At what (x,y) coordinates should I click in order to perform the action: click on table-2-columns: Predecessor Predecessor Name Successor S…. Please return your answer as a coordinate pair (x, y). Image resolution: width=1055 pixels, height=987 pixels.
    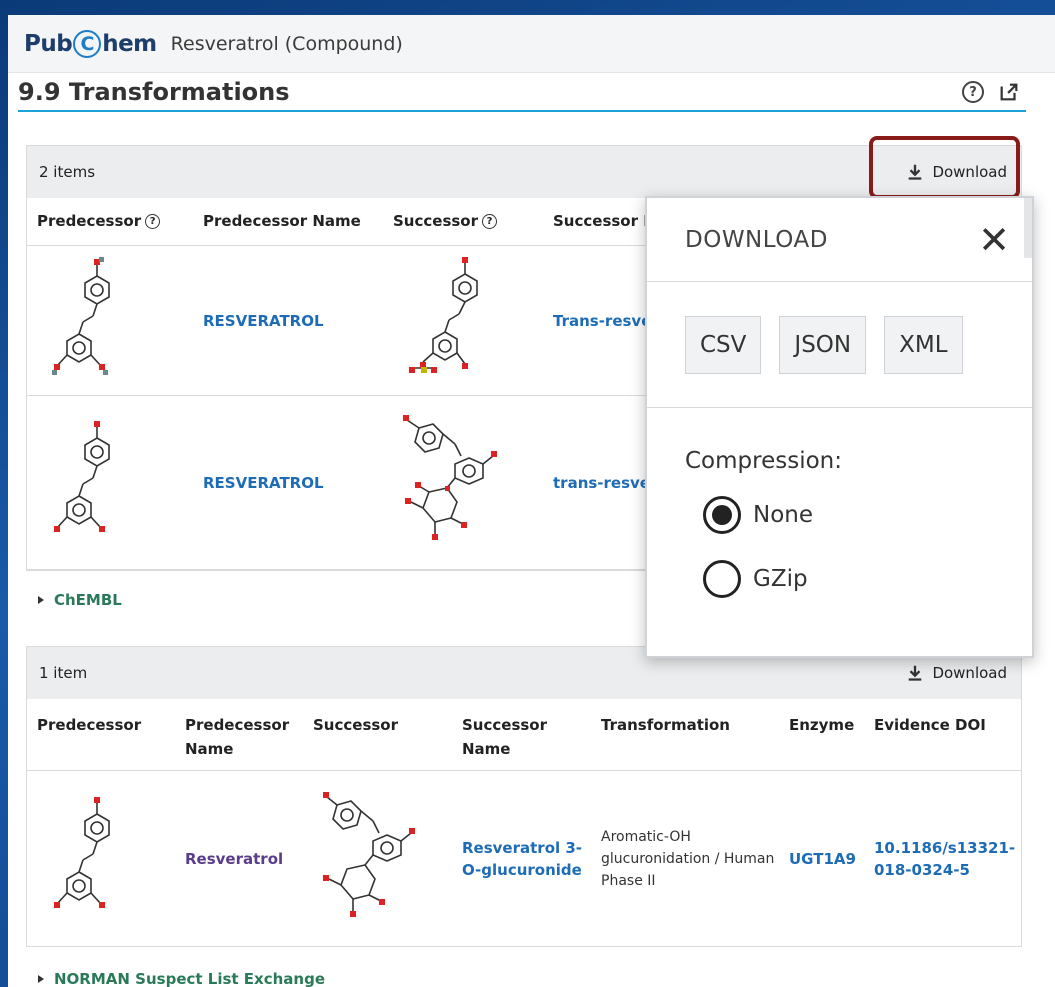
    Looking at the image, I should click on (524, 735).